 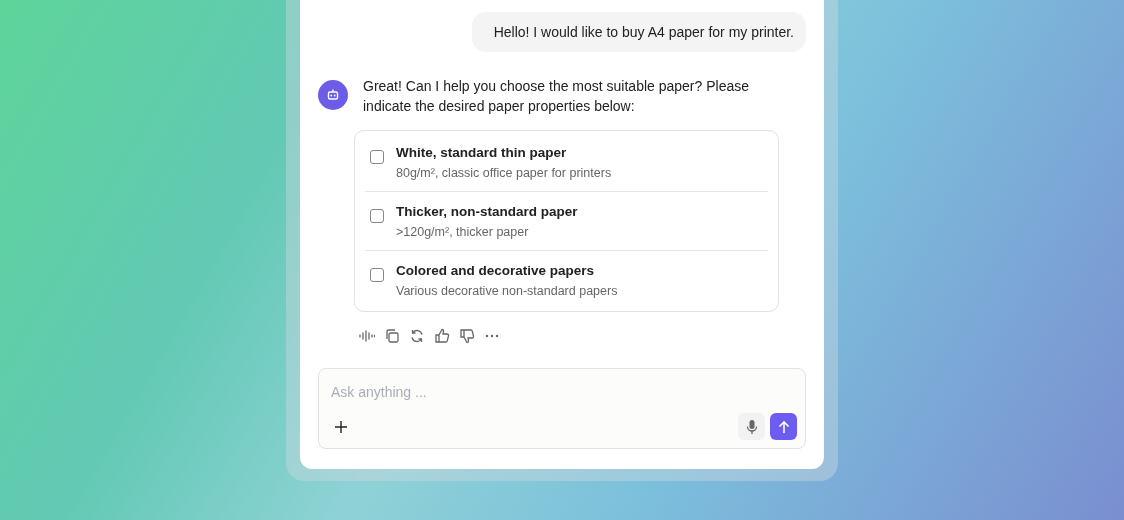 What do you see at coordinates (556, 96) in the screenshot?
I see `bot-message: Great! Can I help you choose the most suitable paper? Please indicate the desired paper properties below:` at bounding box center [556, 96].